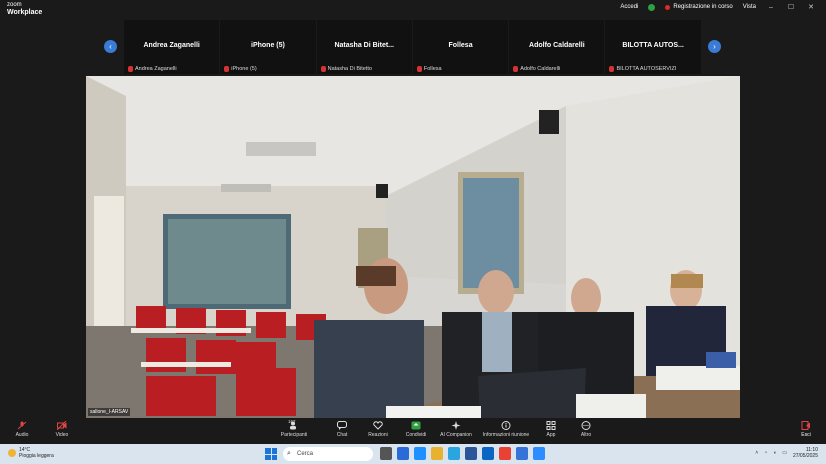 The width and height of the screenshot is (826, 464). Describe the element at coordinates (420, 453) in the screenshot. I see `browser-icon` at that location.